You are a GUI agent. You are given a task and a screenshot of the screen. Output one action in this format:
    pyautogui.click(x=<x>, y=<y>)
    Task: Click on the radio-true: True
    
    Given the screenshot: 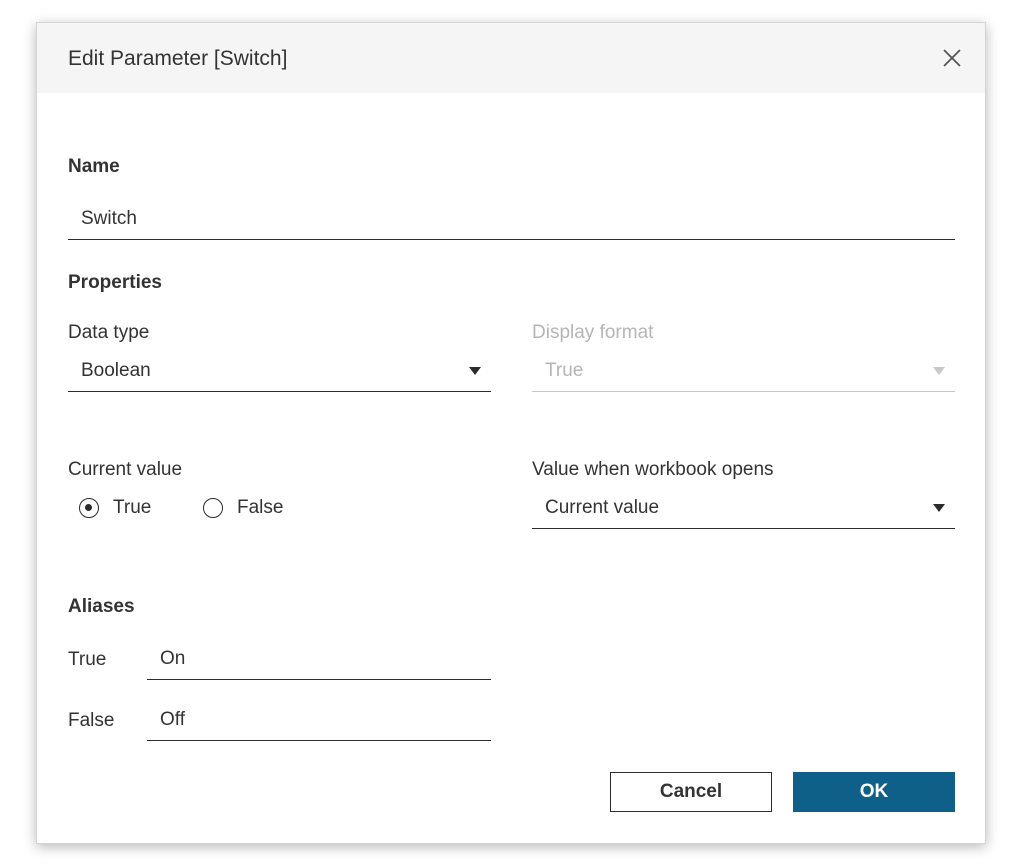 What is the action you would take?
    pyautogui.click(x=129, y=510)
    